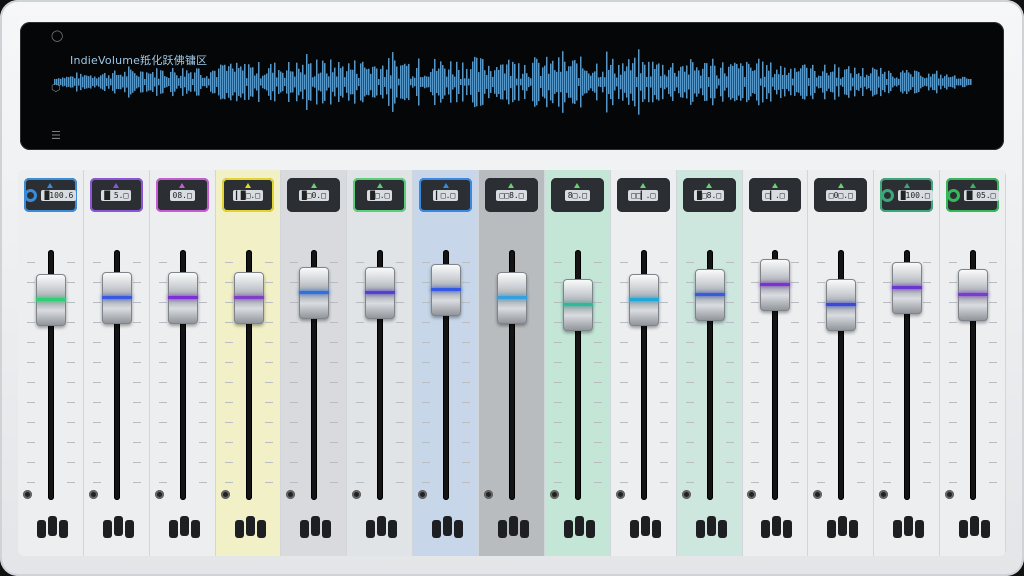  I want to click on status-led, so click(27, 494).